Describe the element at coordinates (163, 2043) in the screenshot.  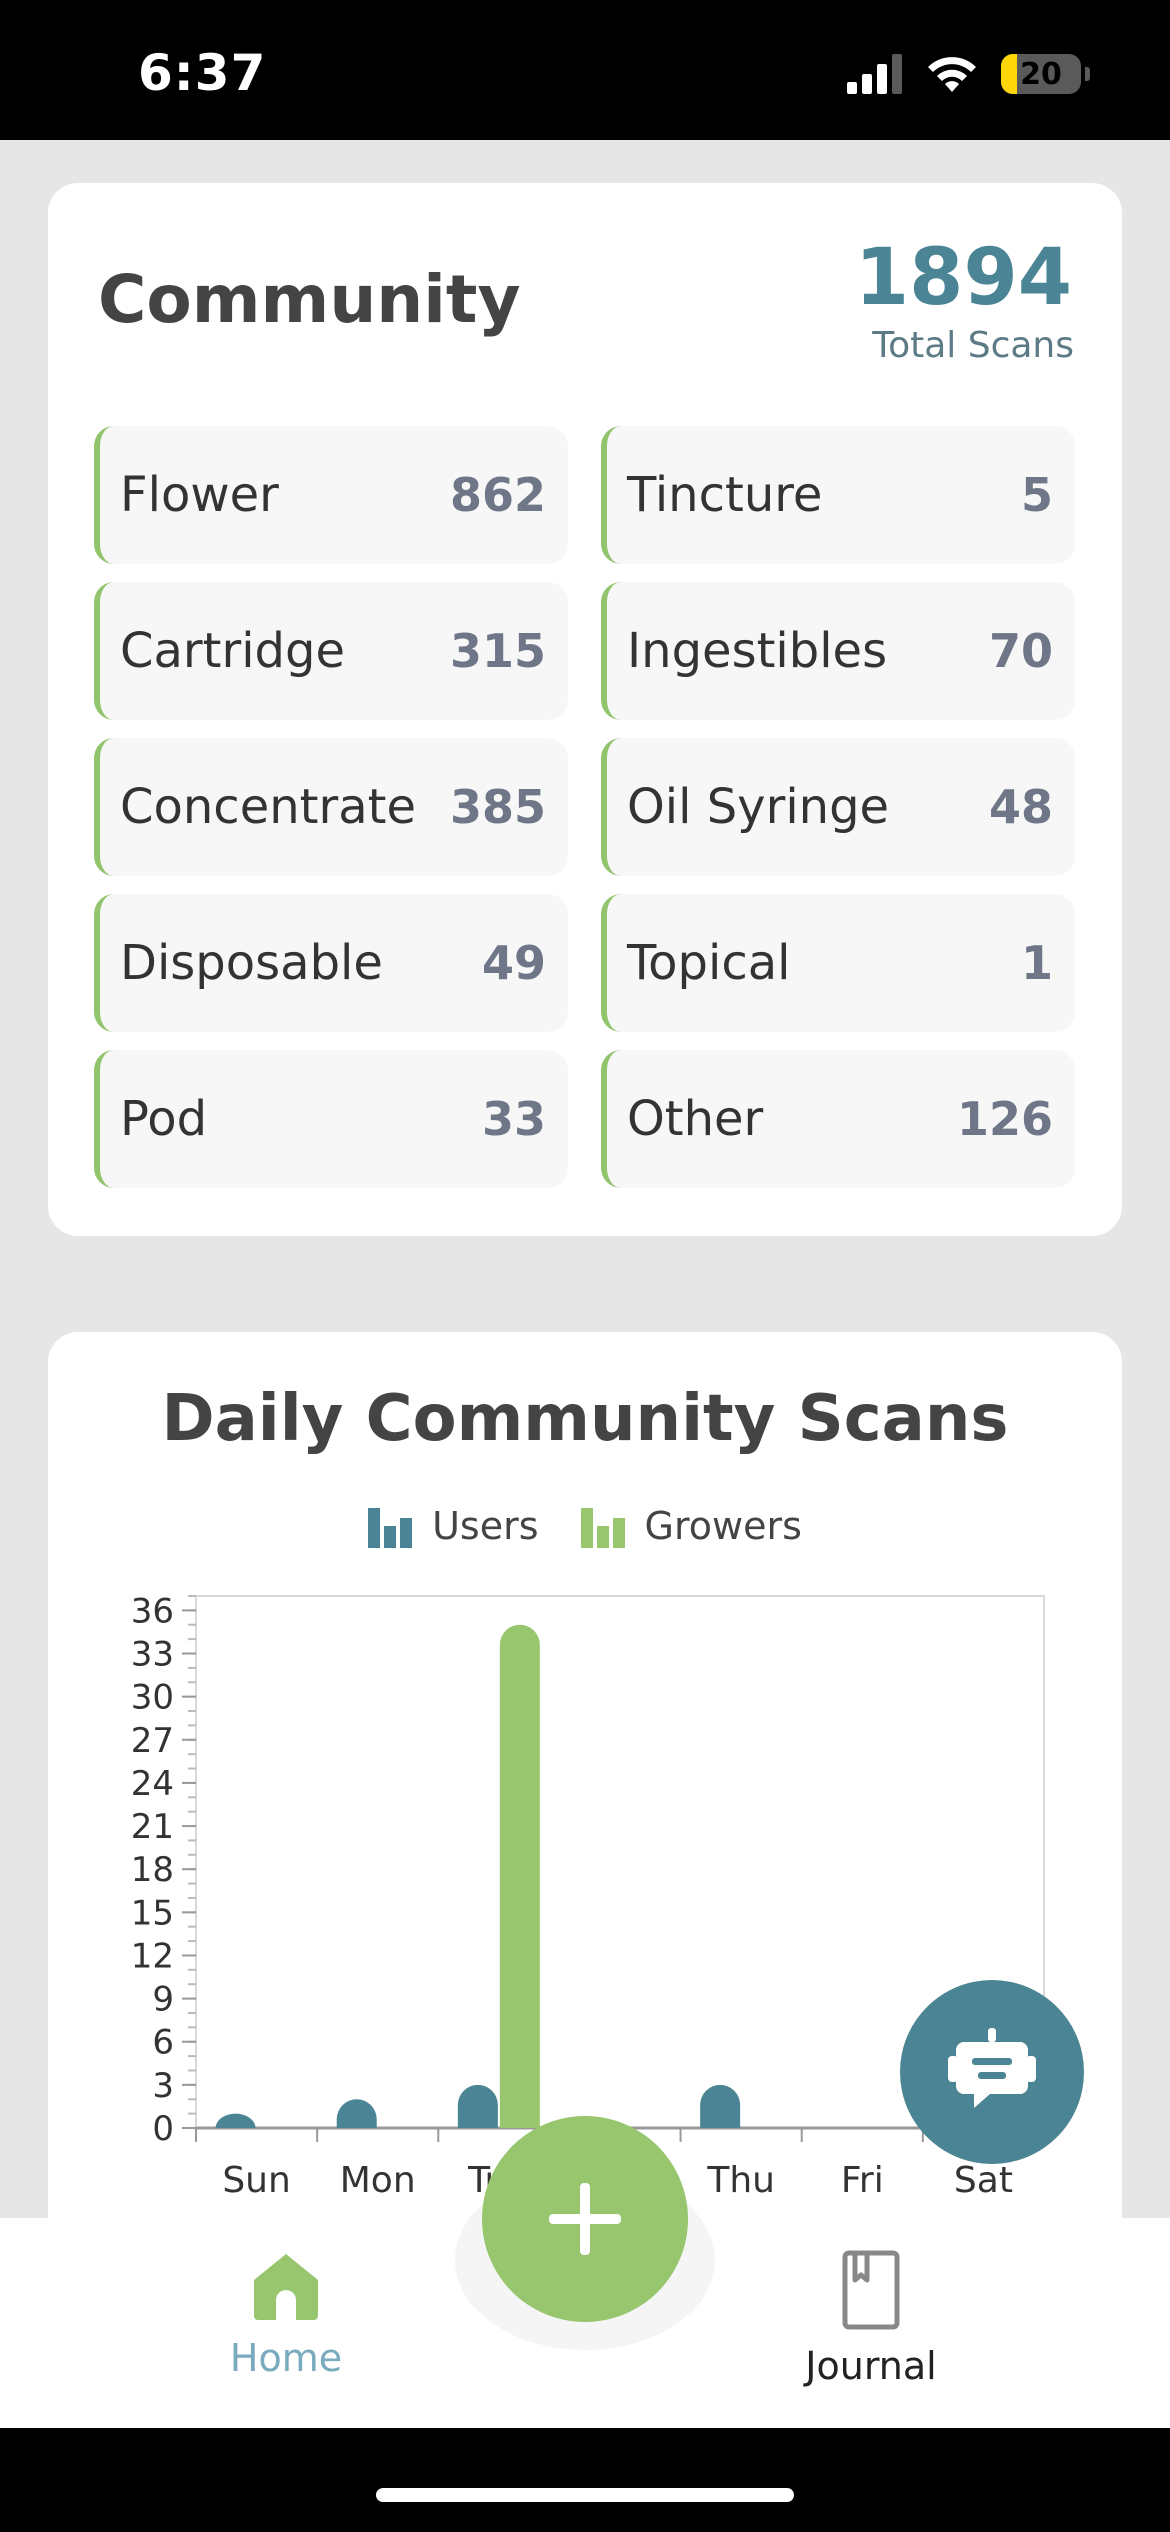
I see `y-tick-label: 6` at that location.